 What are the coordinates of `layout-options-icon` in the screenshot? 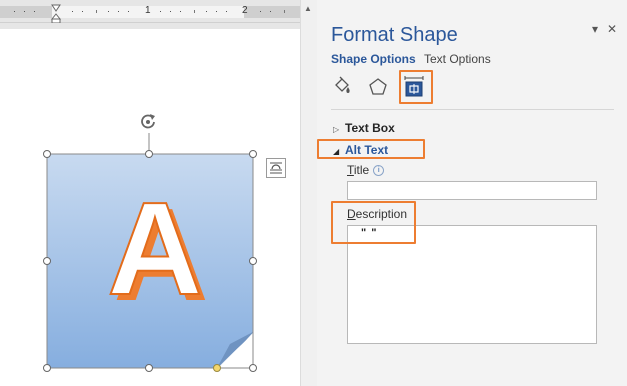 It's located at (276, 168).